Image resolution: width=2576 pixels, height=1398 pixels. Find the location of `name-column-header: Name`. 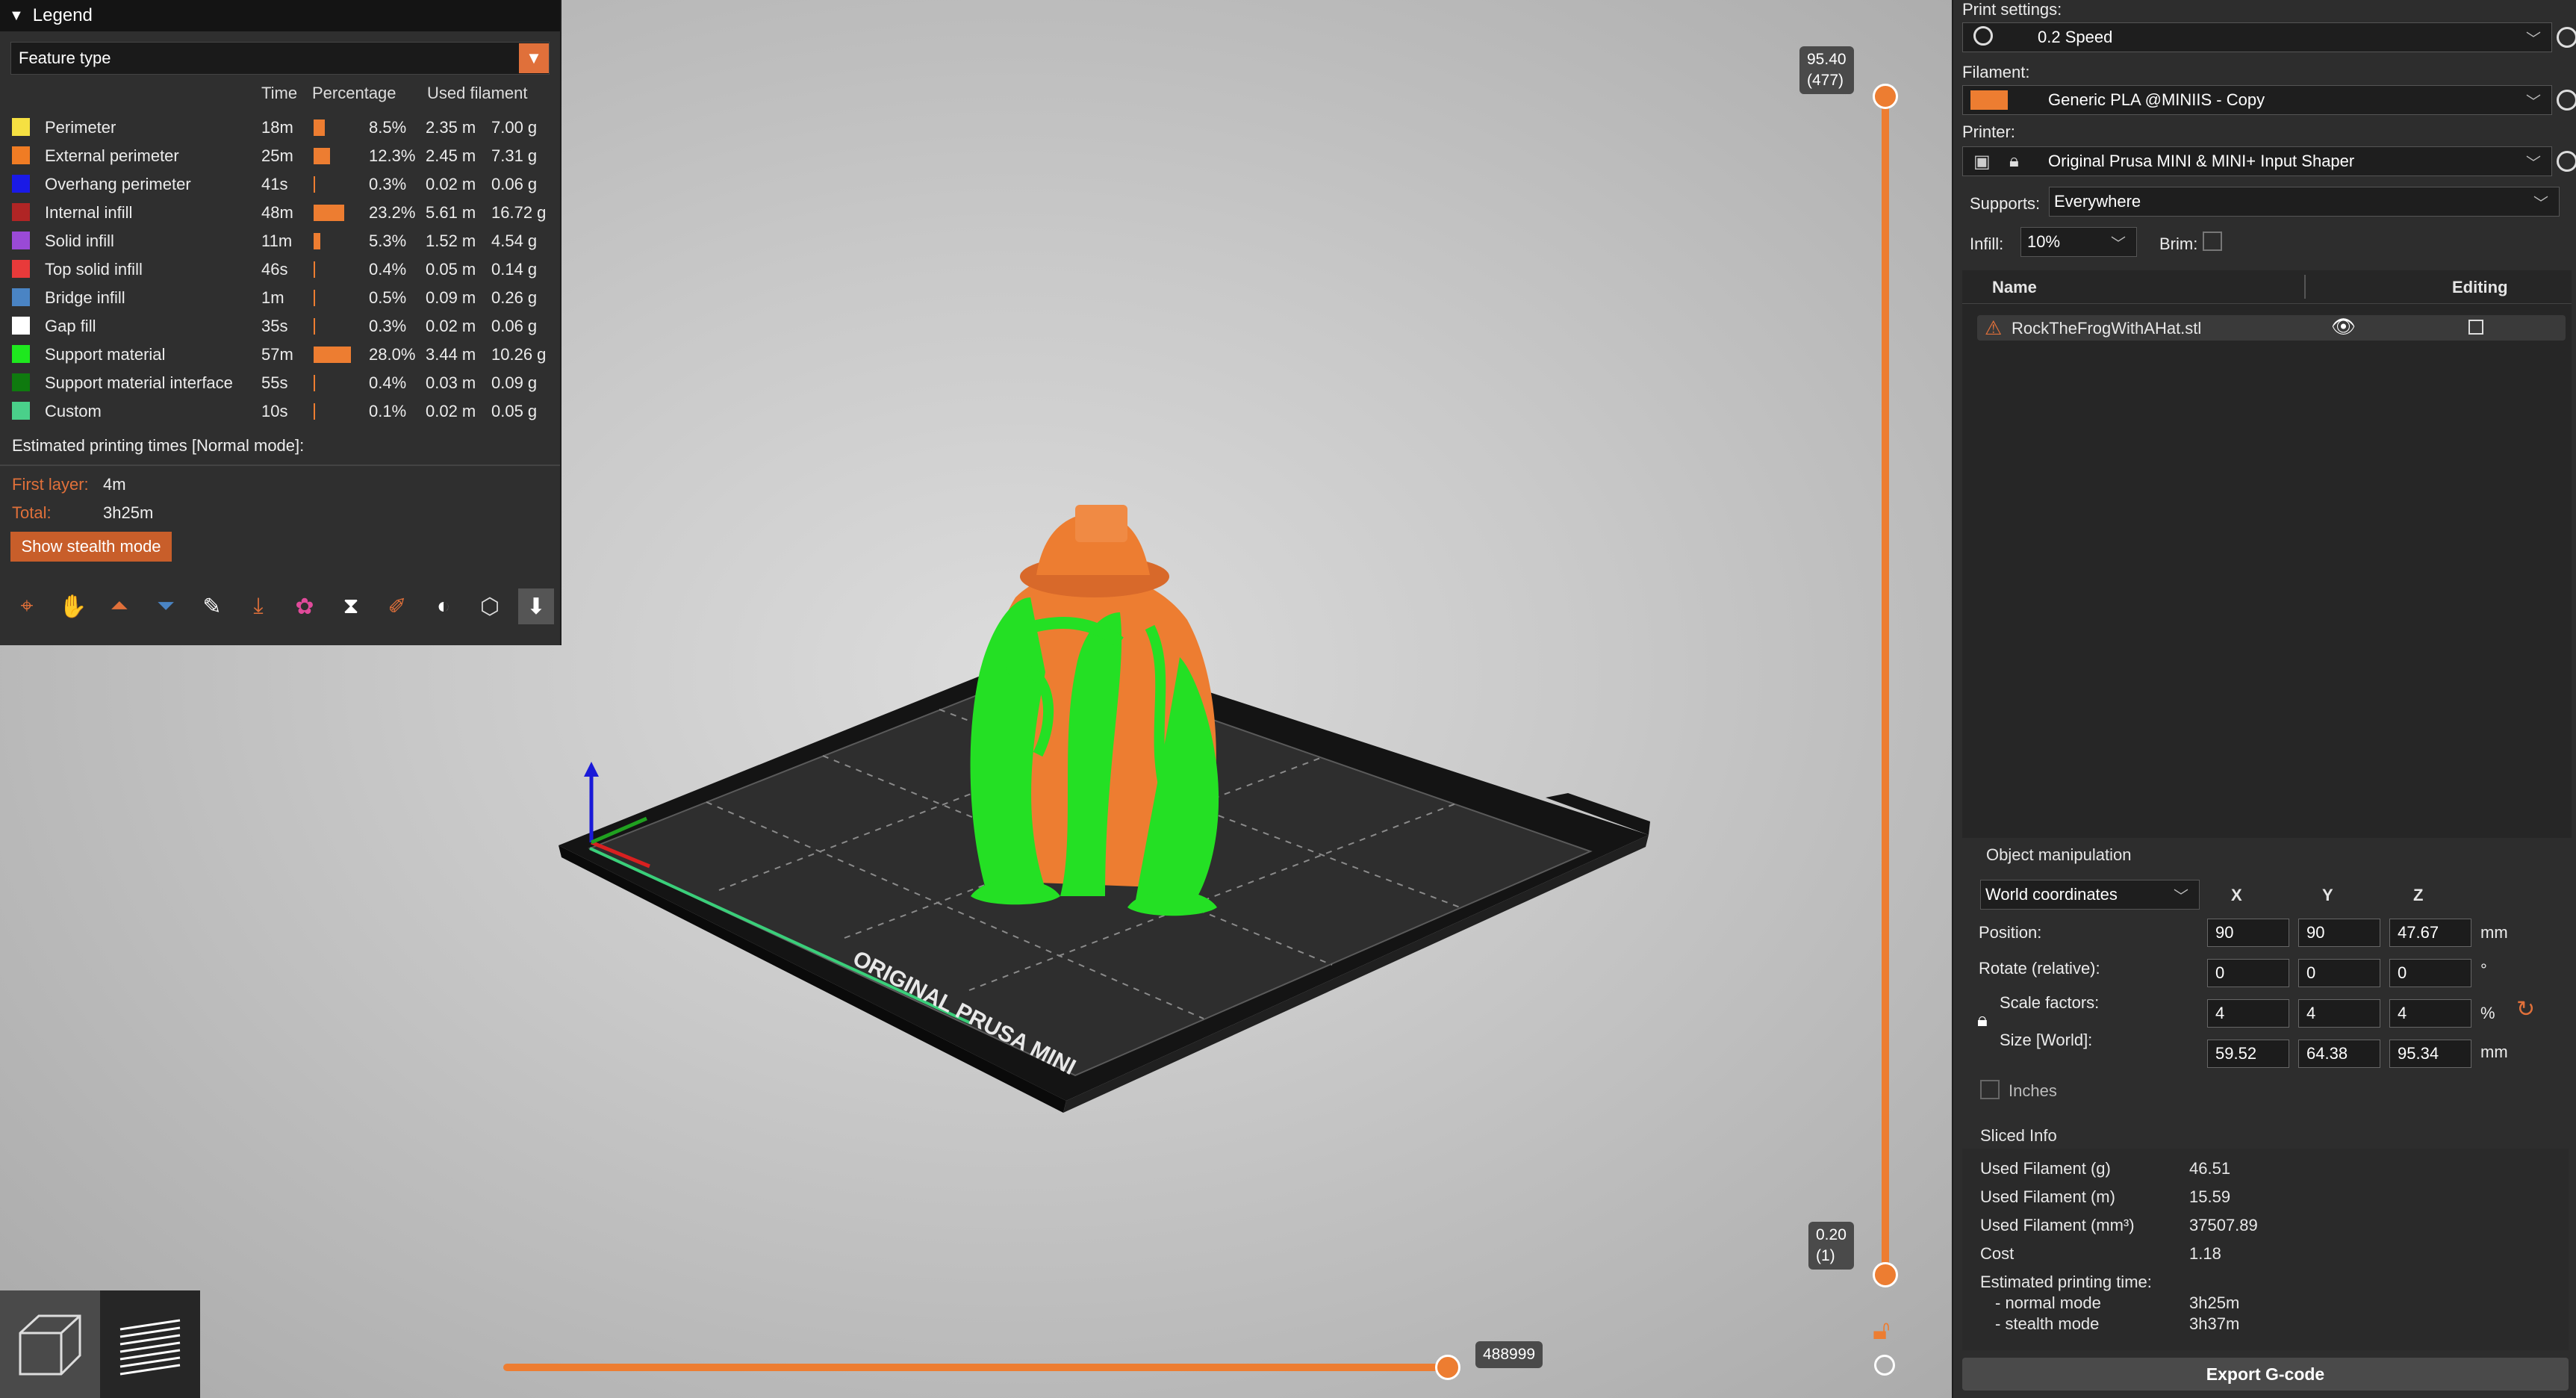

name-column-header: Name is located at coordinates (2014, 287).